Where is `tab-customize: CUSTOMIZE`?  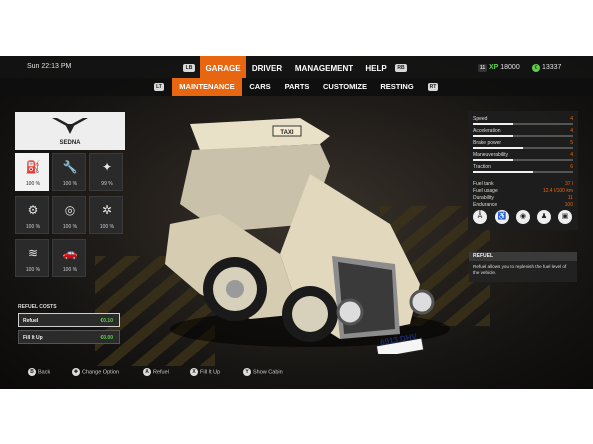
tab-customize: CUSTOMIZE is located at coordinates (345, 87).